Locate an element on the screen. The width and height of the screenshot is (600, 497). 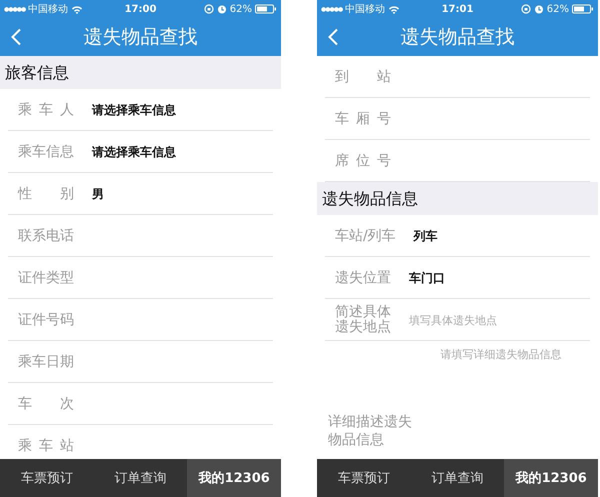
field-label: 到站 is located at coordinates (363, 77).